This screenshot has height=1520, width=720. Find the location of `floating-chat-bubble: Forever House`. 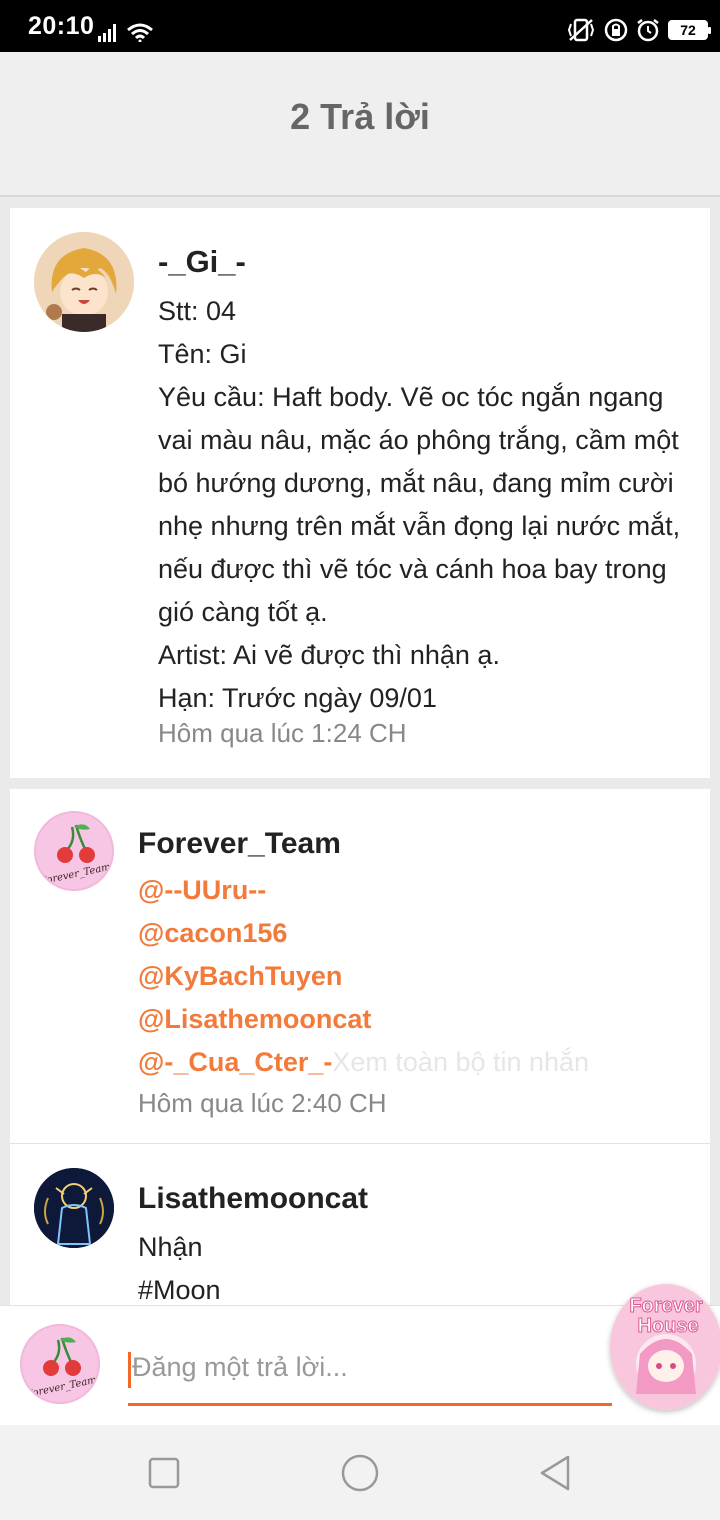

floating-chat-bubble: Forever House is located at coordinates (665, 1347).